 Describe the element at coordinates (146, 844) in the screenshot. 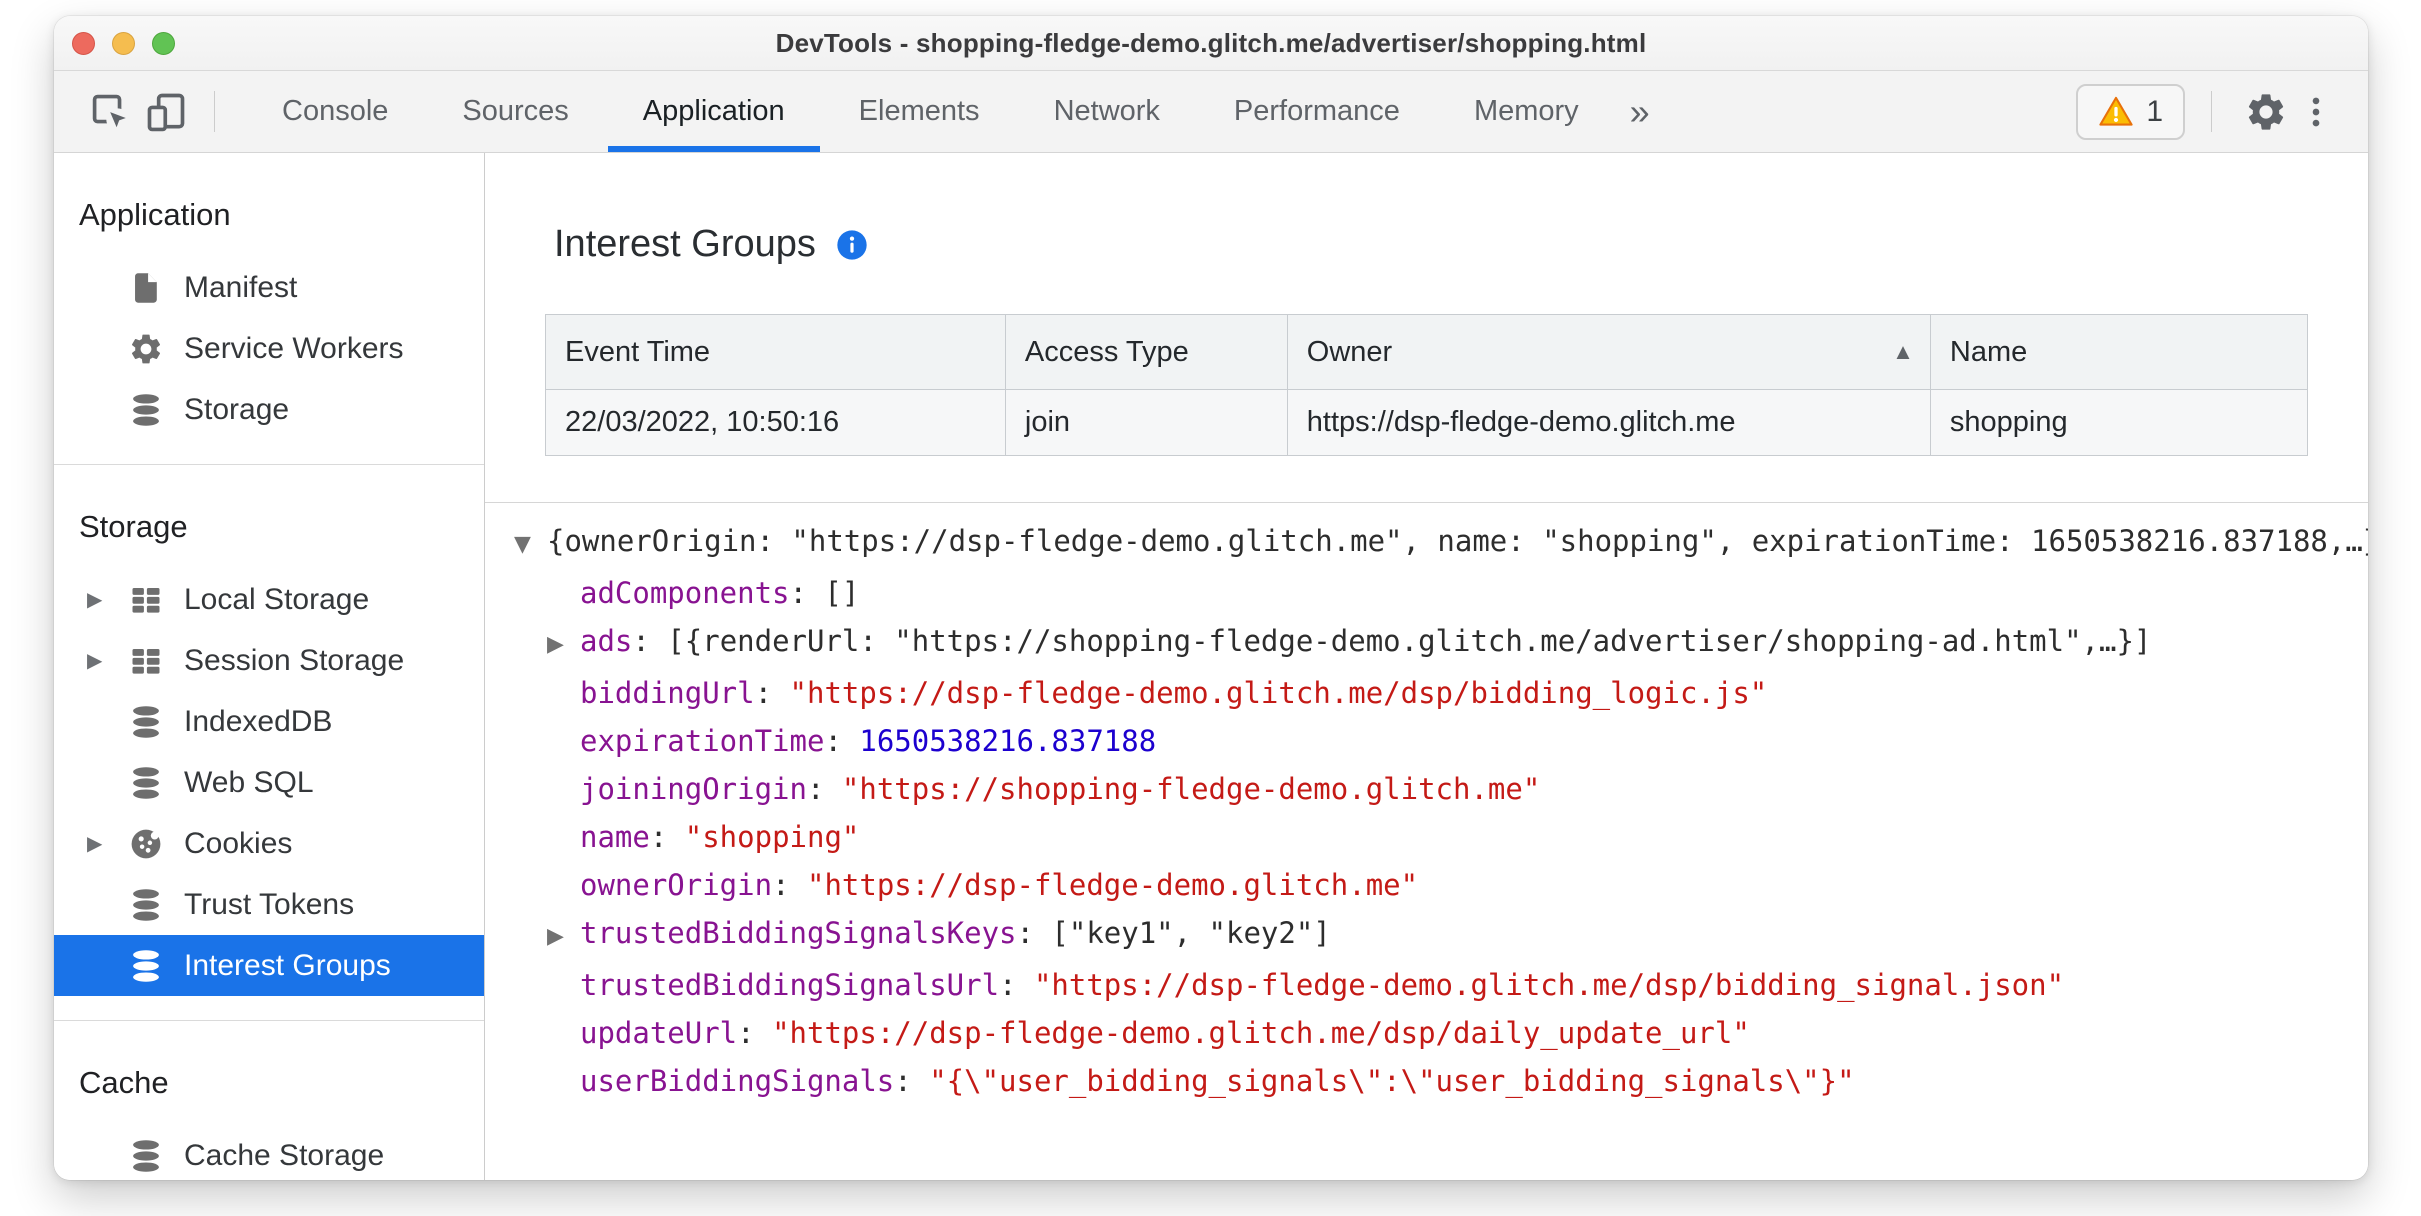

I see `cookie-icon` at that location.